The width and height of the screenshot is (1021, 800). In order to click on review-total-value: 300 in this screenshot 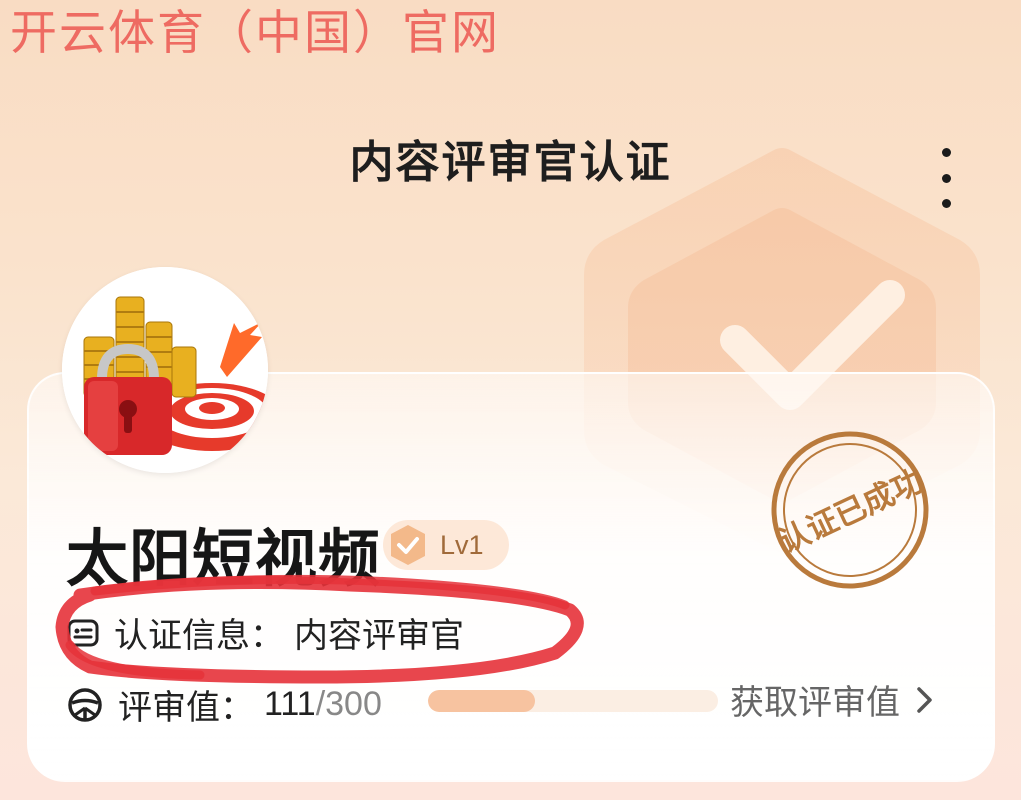, I will do `click(353, 704)`.